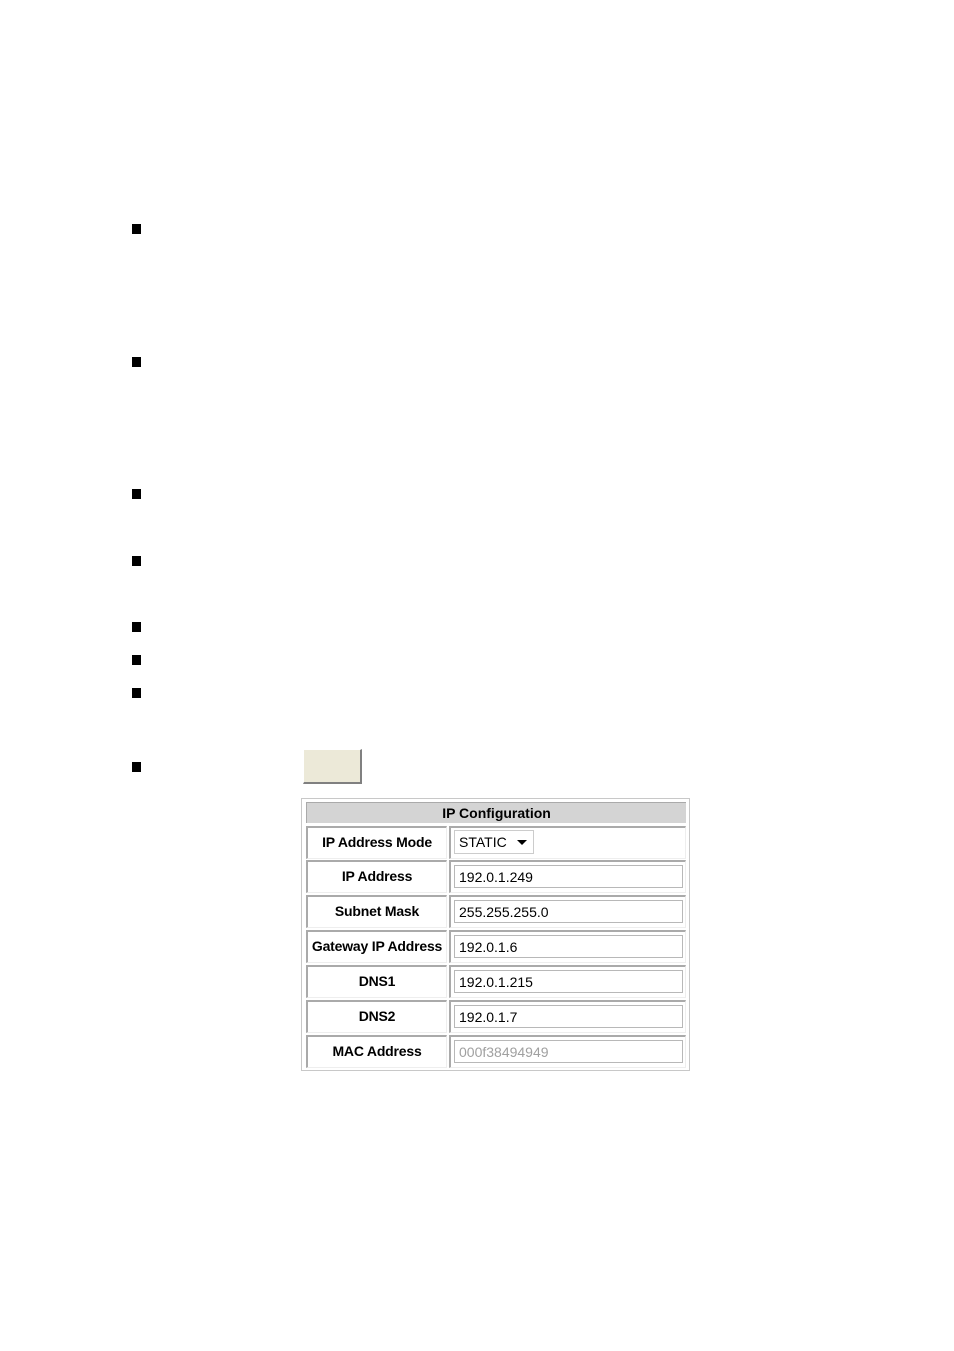 The width and height of the screenshot is (954, 1351). I want to click on dns1-cell, so click(567, 981).